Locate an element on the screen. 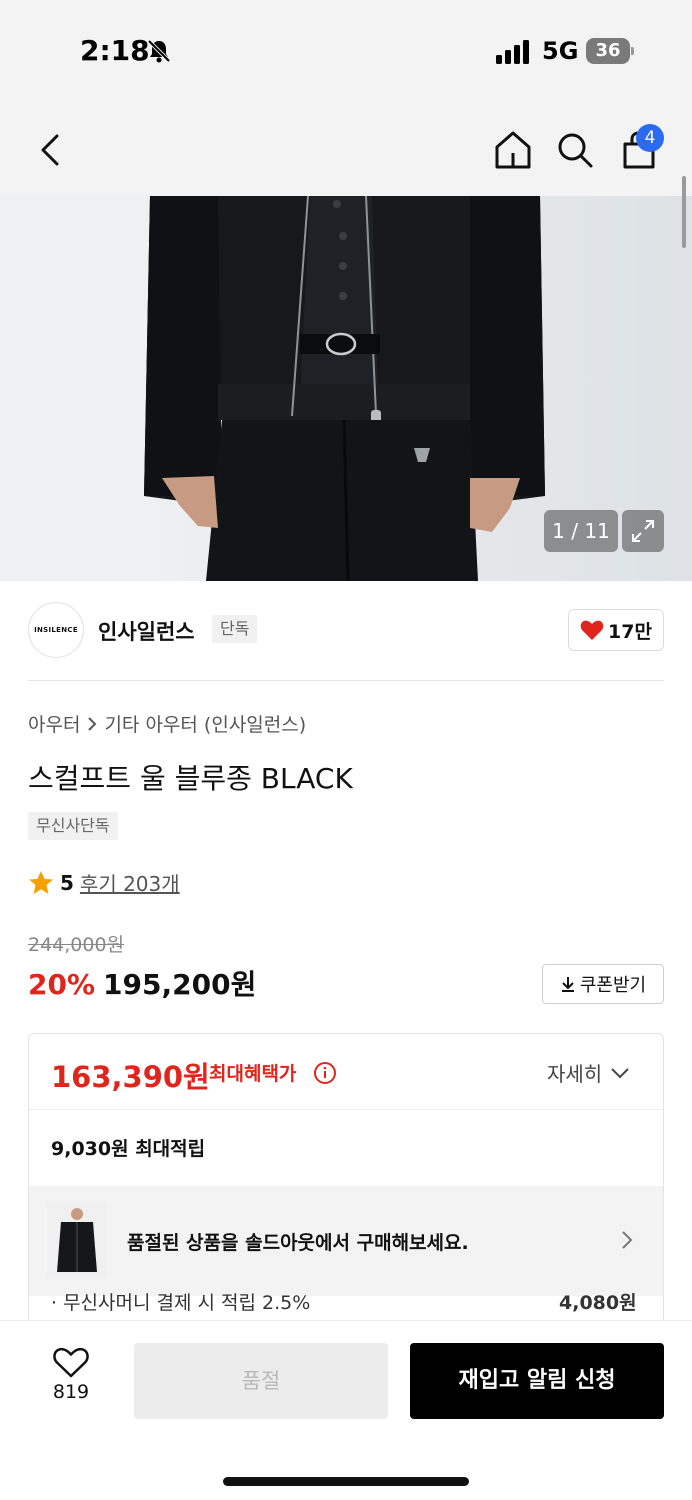 Image resolution: width=692 pixels, height=1500 pixels. expand-icon is located at coordinates (643, 531).